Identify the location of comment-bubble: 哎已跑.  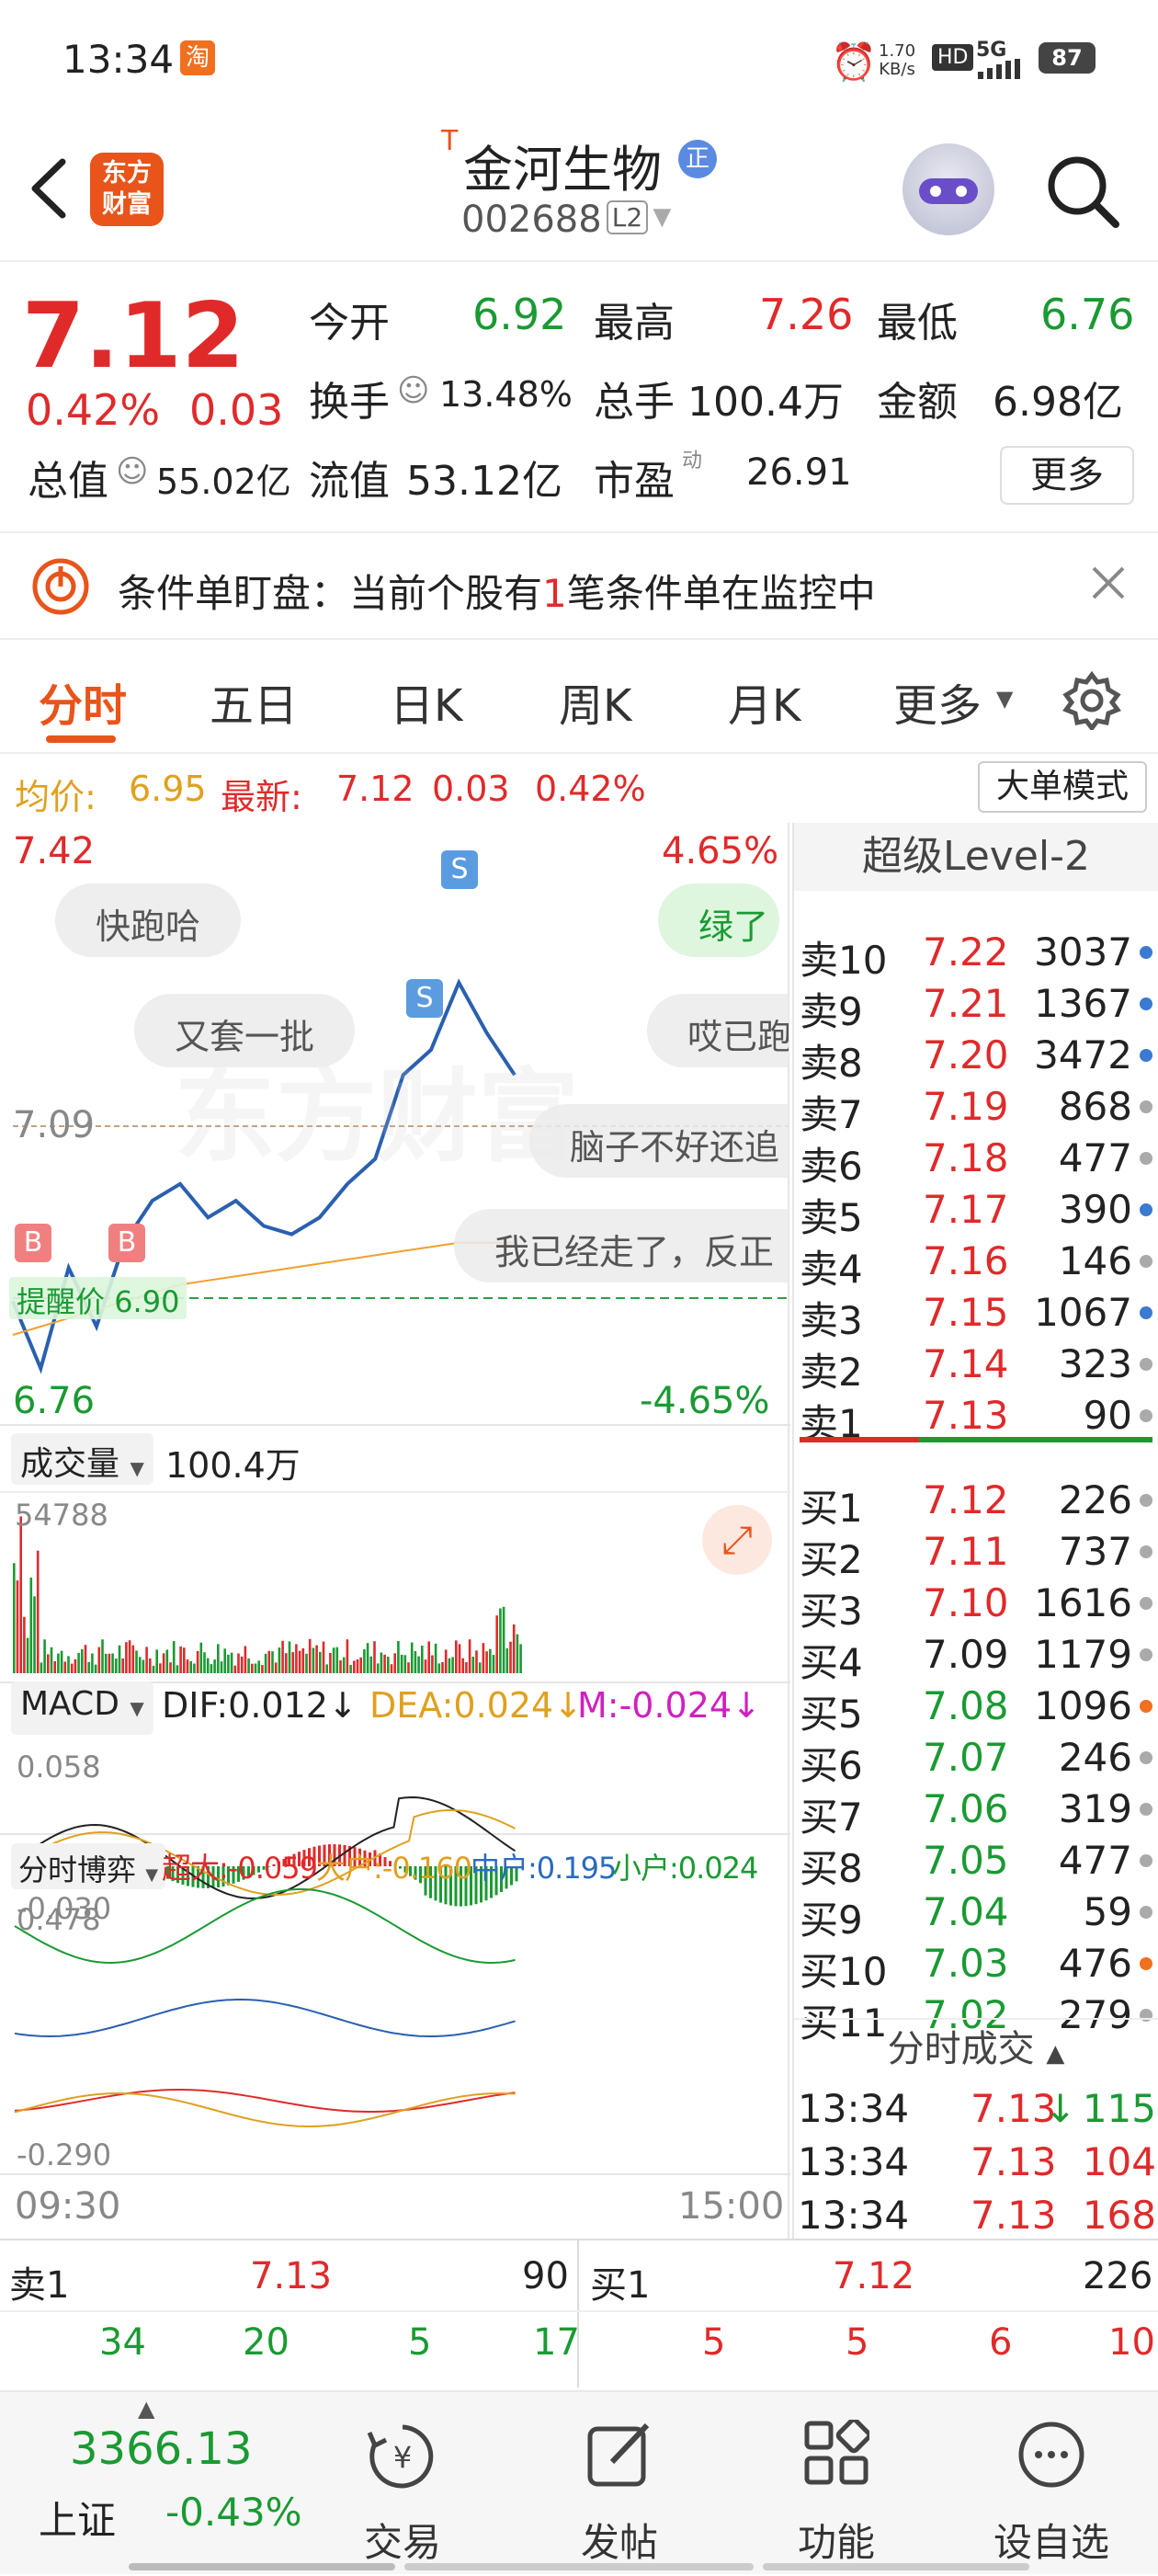
(718, 1030).